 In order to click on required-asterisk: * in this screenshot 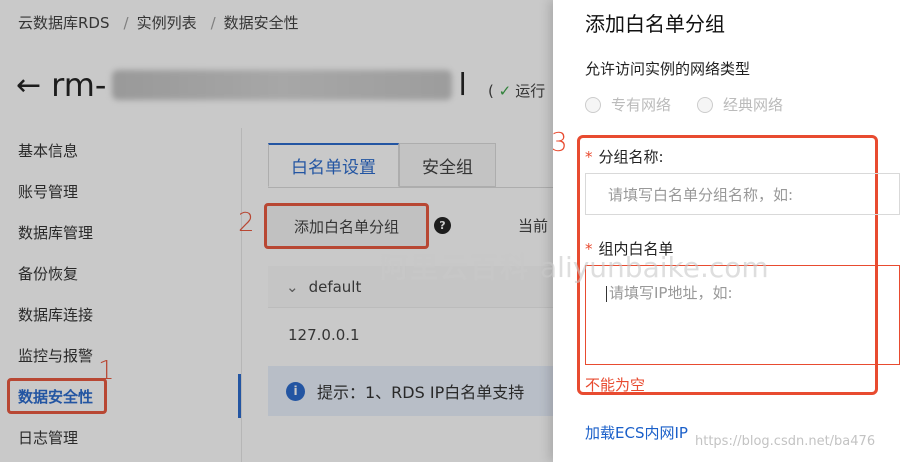, I will do `click(589, 157)`.